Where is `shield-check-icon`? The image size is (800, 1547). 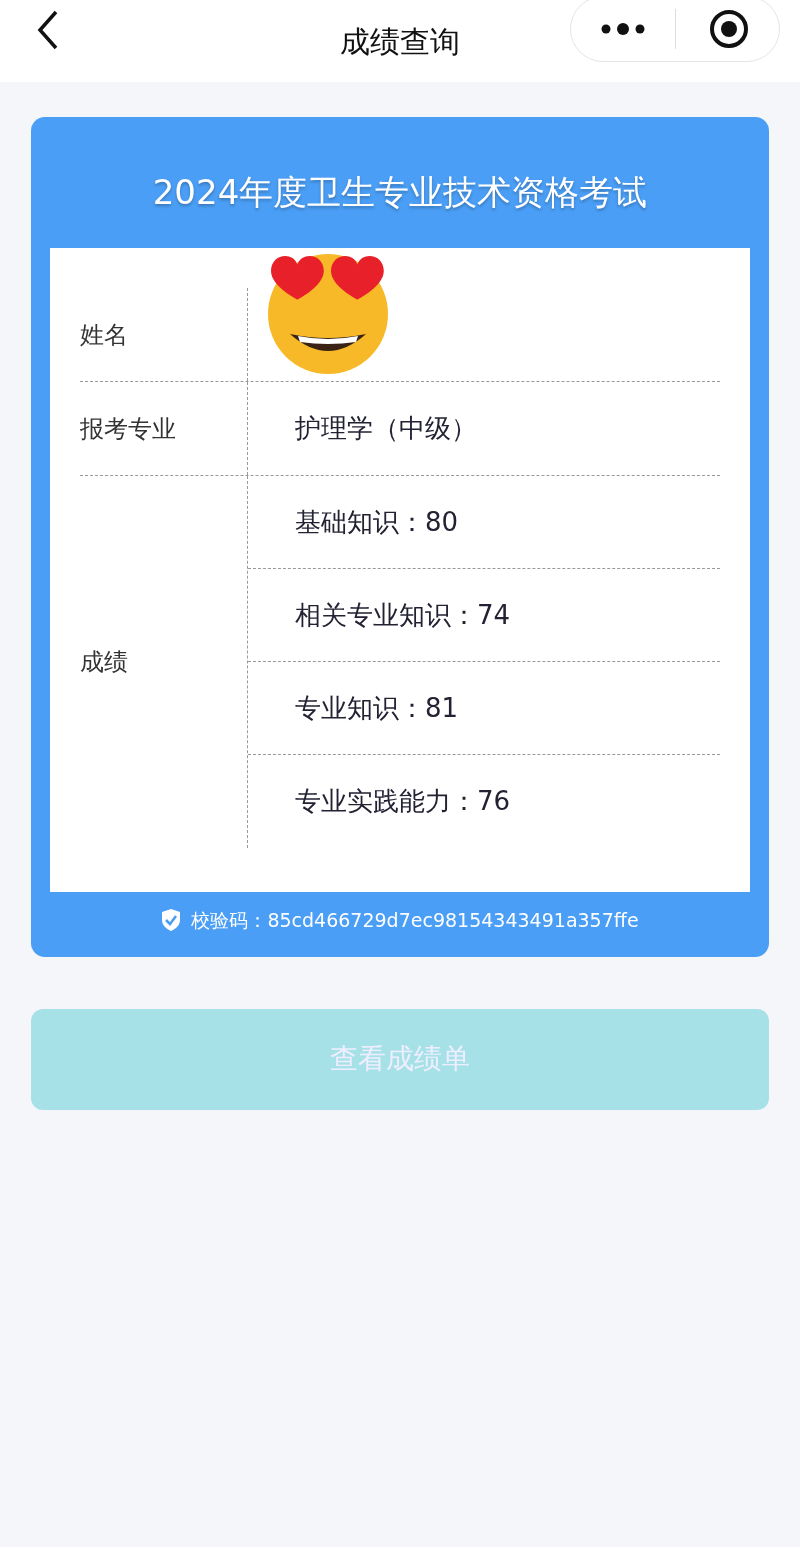 shield-check-icon is located at coordinates (171, 920).